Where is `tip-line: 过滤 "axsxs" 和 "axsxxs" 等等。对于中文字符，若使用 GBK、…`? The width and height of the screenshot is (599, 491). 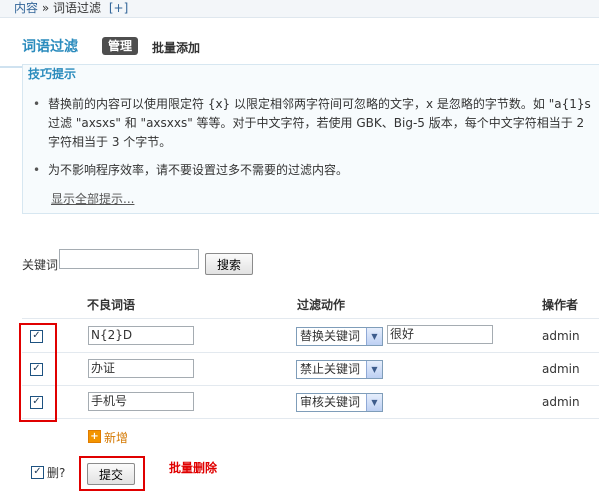
tip-line: 过滤 "axsxs" 和 "axsxxs" 等等。对于中文字符，若使用 GBK、… is located at coordinates (316, 123).